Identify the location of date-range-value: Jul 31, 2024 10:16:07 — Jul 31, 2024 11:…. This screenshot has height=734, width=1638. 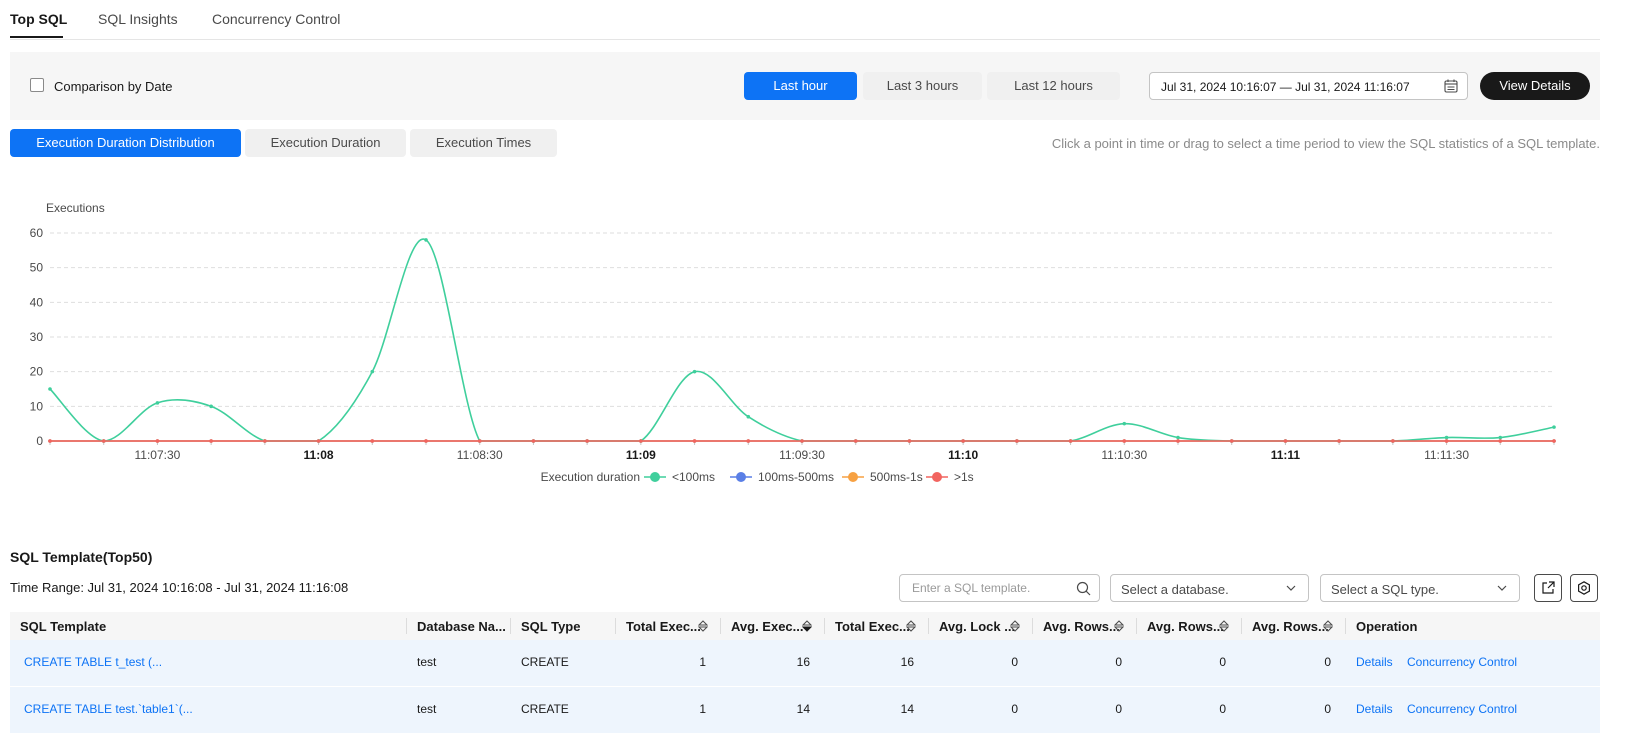
(1285, 87).